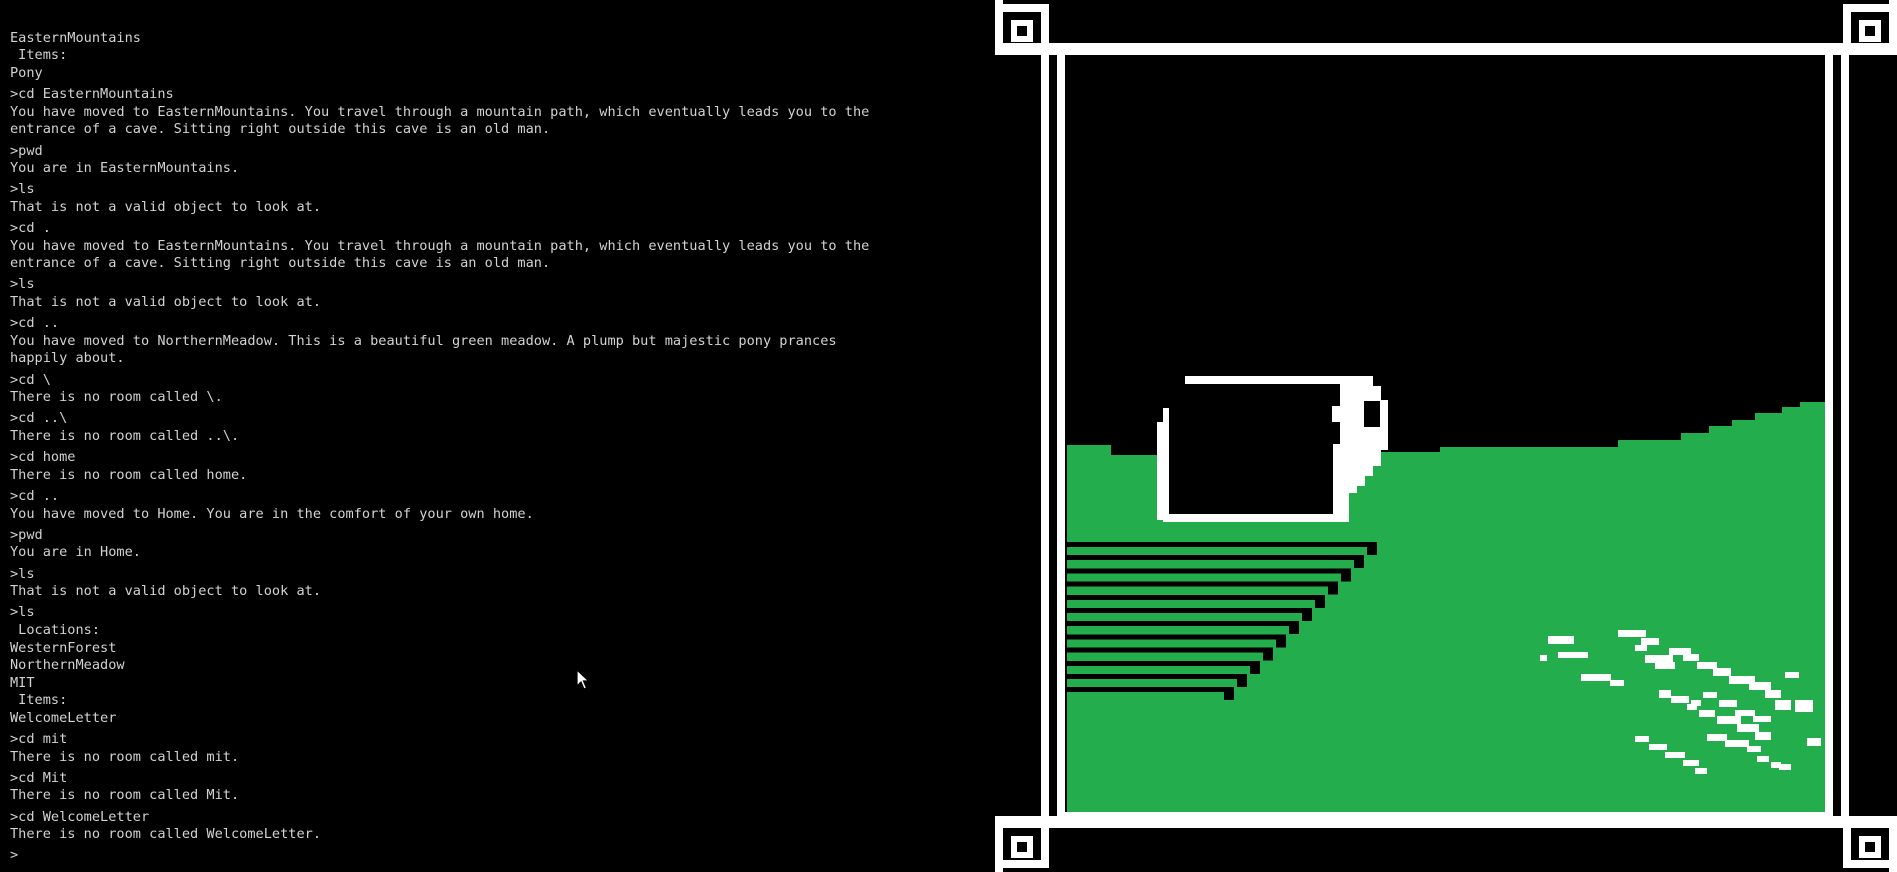 The image size is (1897, 872). Describe the element at coordinates (125, 436) in the screenshot. I see `terminal-output-line: There is no room called ..\.` at that location.